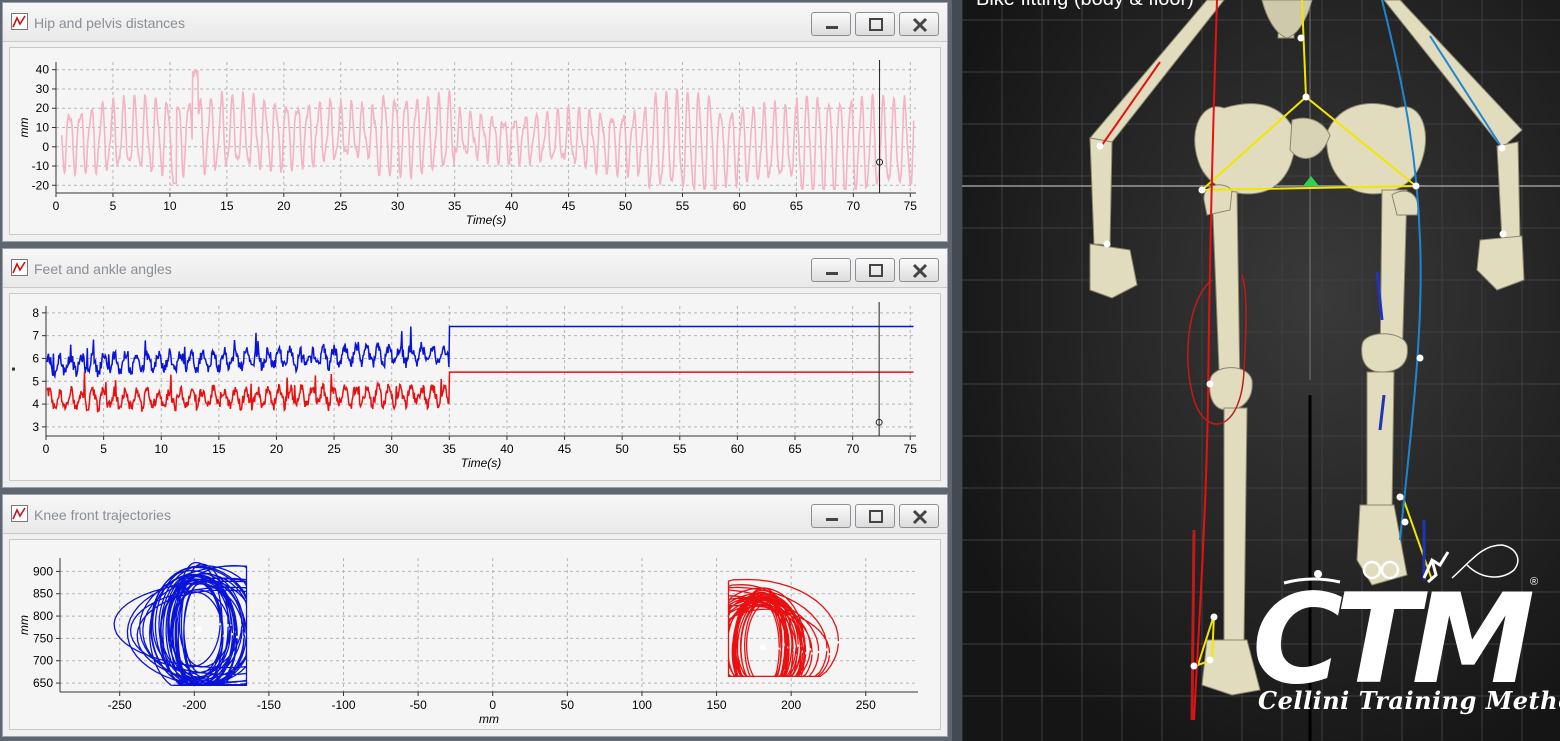 This screenshot has width=1560, height=741. Describe the element at coordinates (43, 638) in the screenshot. I see `y-tick-label: 750` at that location.